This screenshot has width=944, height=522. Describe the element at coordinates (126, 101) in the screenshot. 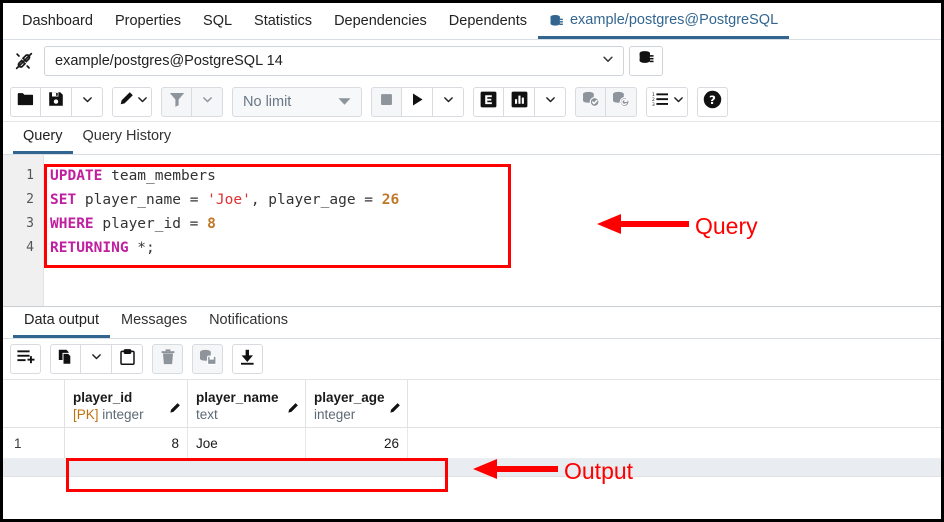

I see `pencil-icon` at that location.